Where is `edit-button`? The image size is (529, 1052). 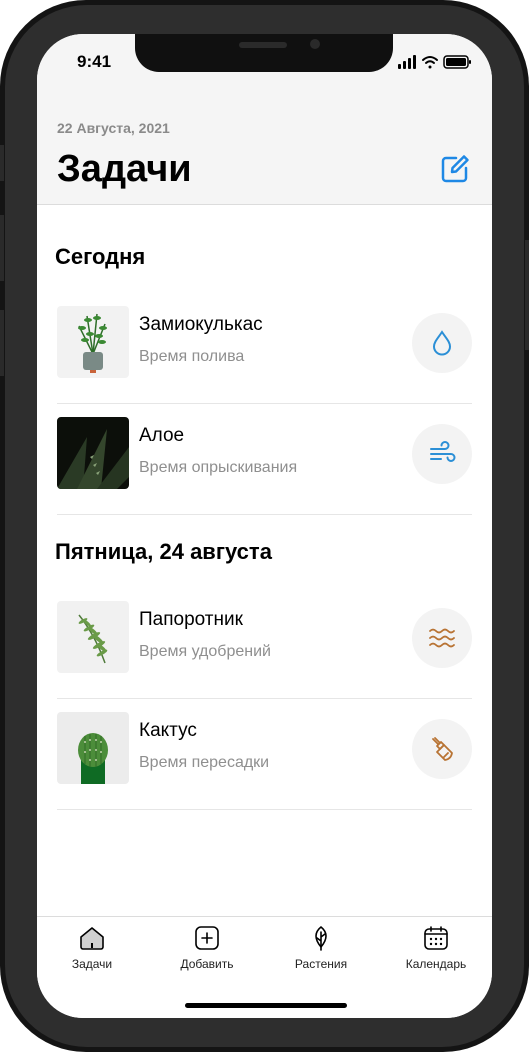 edit-button is located at coordinates (455, 169).